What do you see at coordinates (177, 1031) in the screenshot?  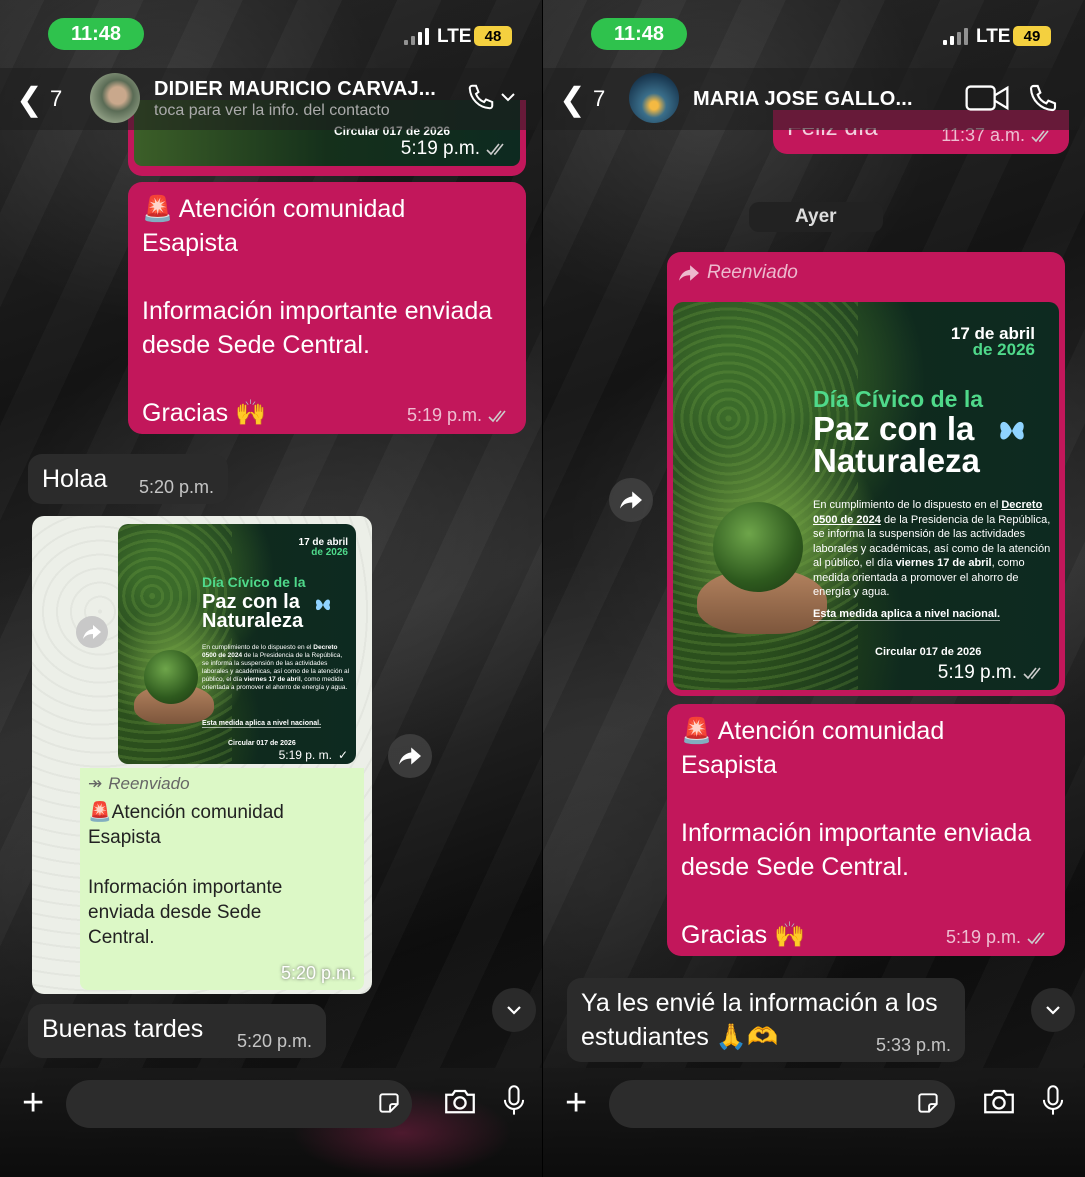 I see `incoming-bubble-buenas: Buenas tardes 5:20 p.m.` at bounding box center [177, 1031].